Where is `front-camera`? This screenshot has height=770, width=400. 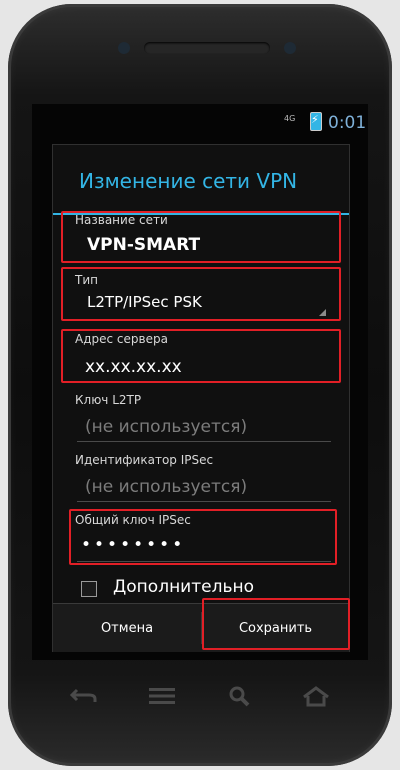
front-camera is located at coordinates (124, 48).